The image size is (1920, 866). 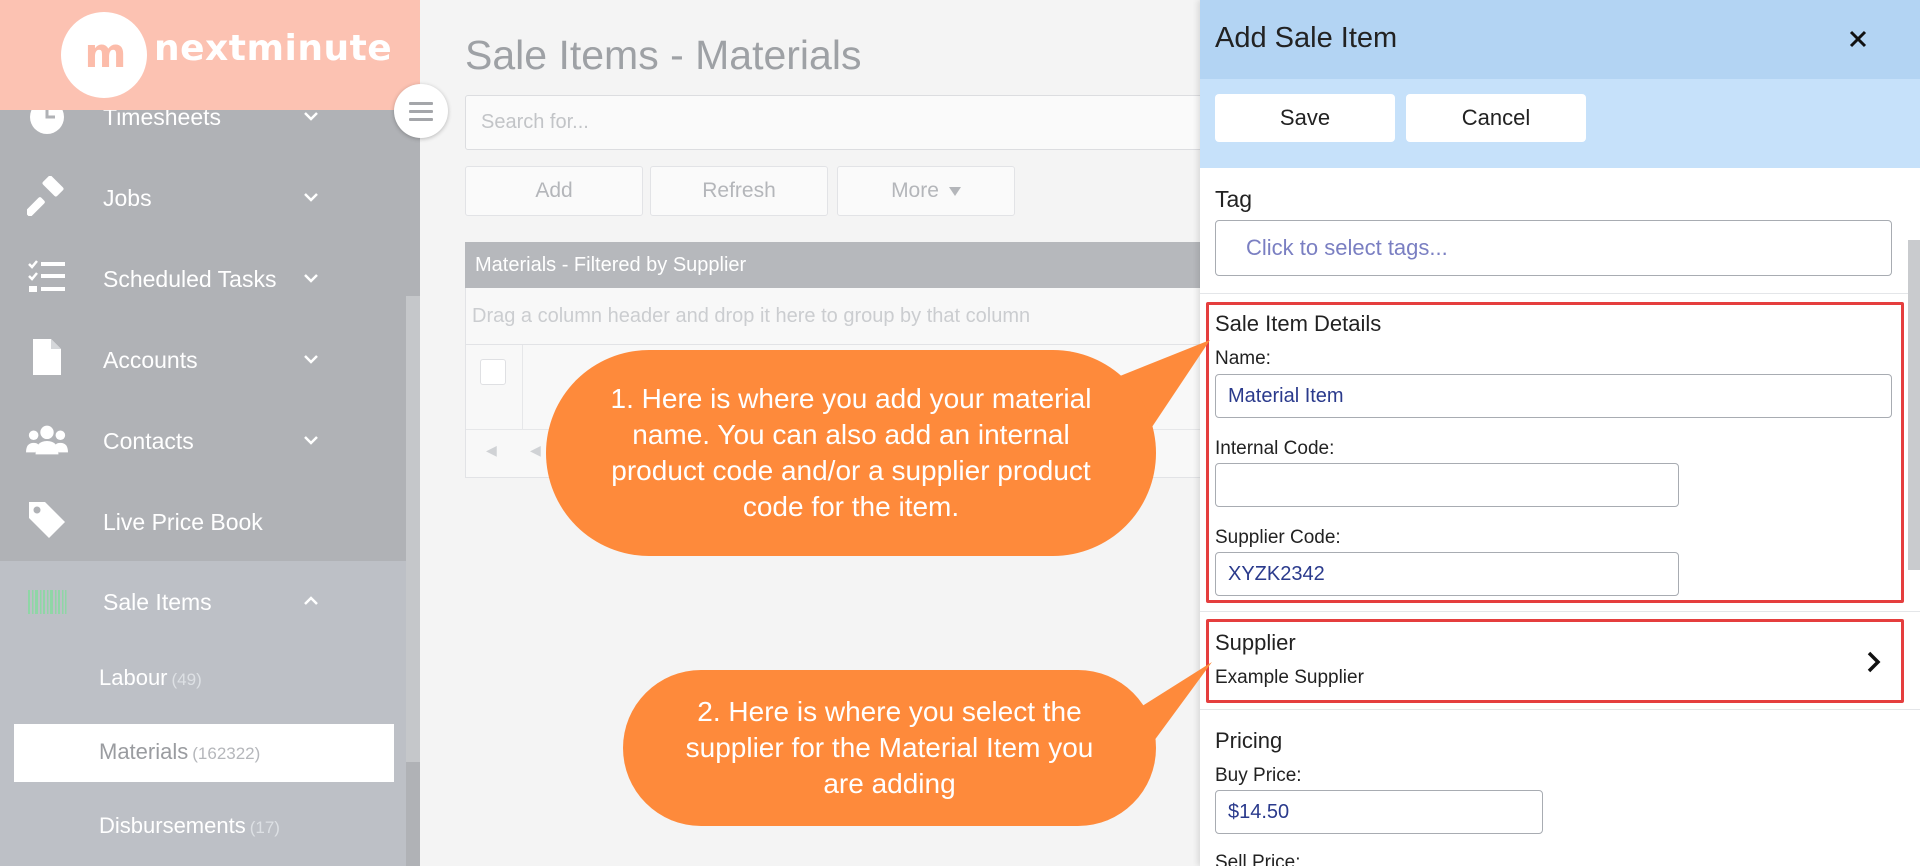 I want to click on sell-price-label: Sell Price:, so click(x=1258, y=859).